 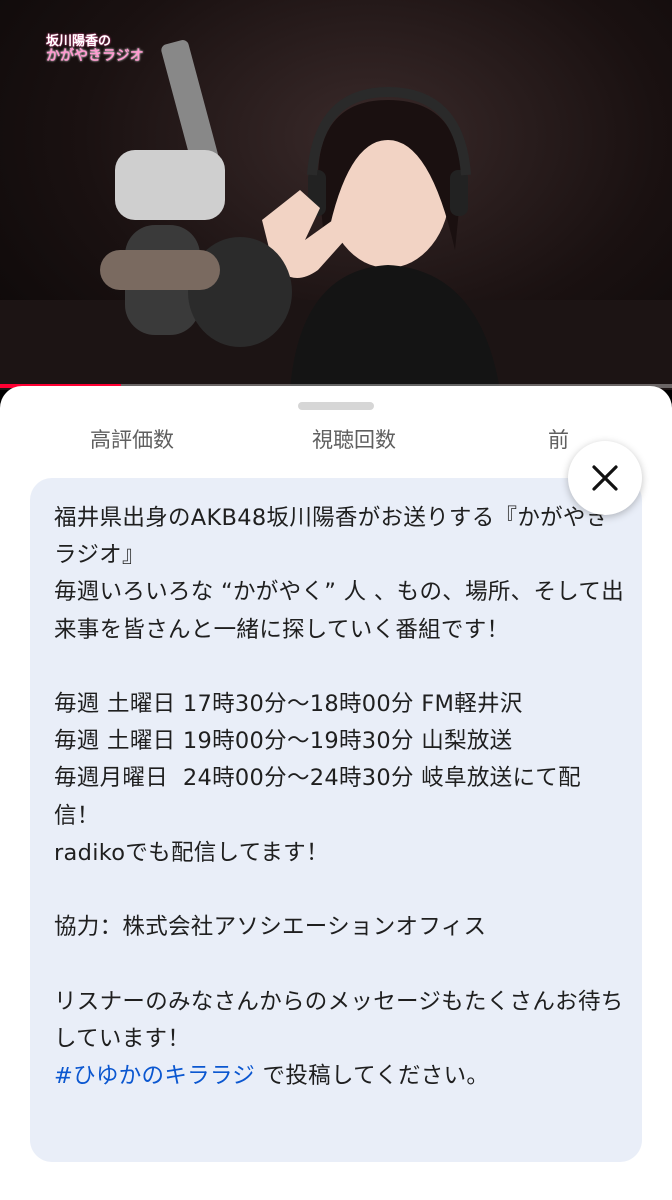 What do you see at coordinates (317, 797) in the screenshot?
I see `schedule-3: 毎週月曜日 24時00分〜24時30分 岐阜放送にて配信！` at bounding box center [317, 797].